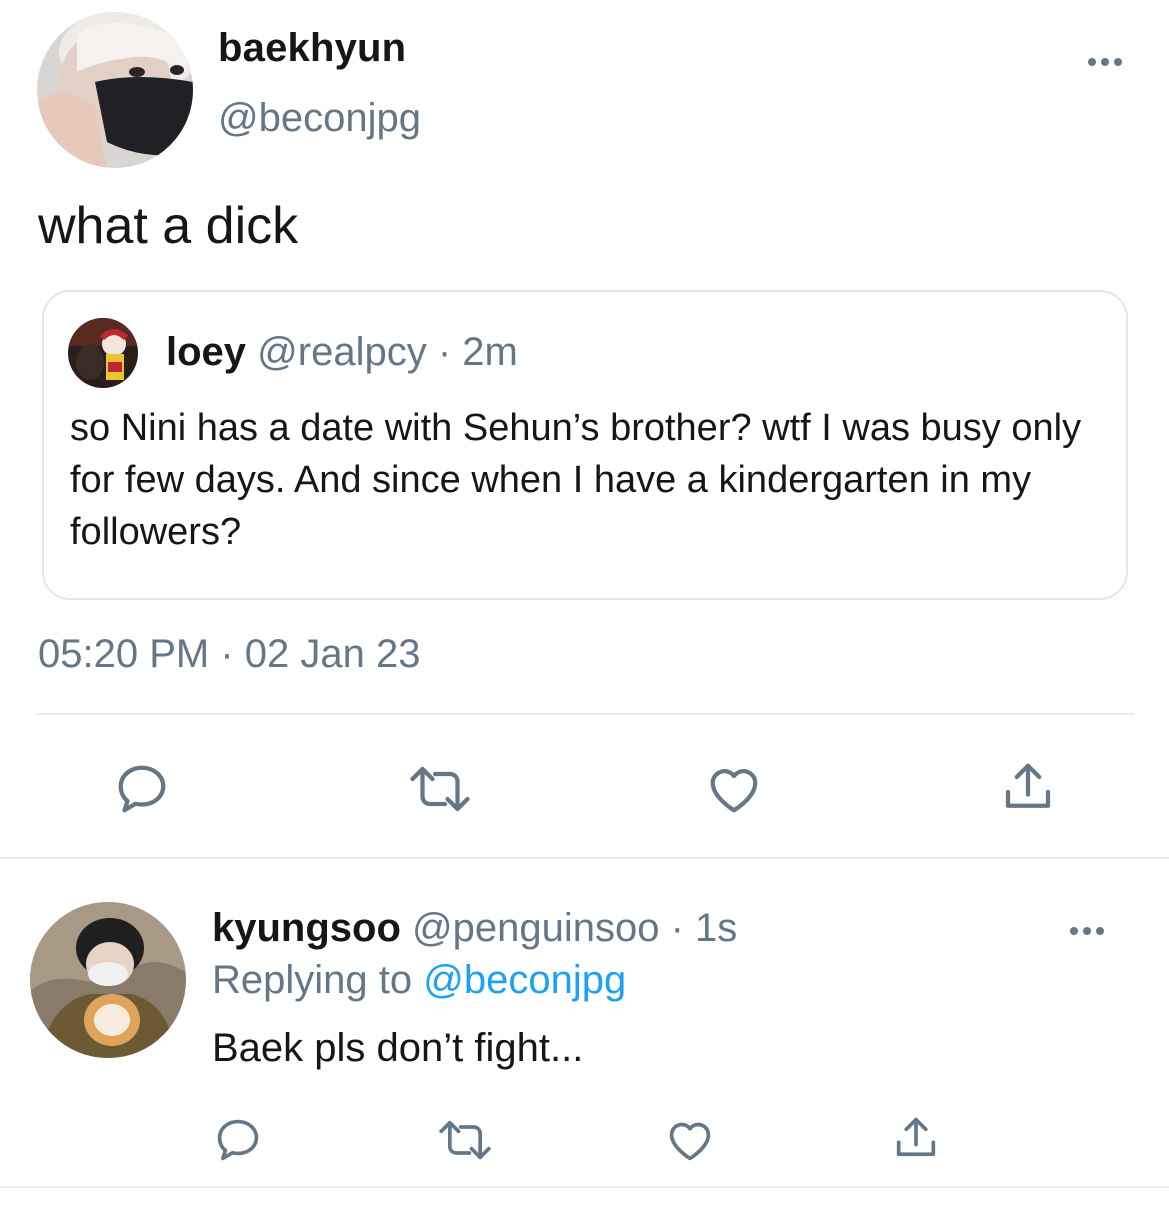 The height and width of the screenshot is (1216, 1169). I want to click on reply-tweet-display-name: kyungsoo, so click(306, 928).